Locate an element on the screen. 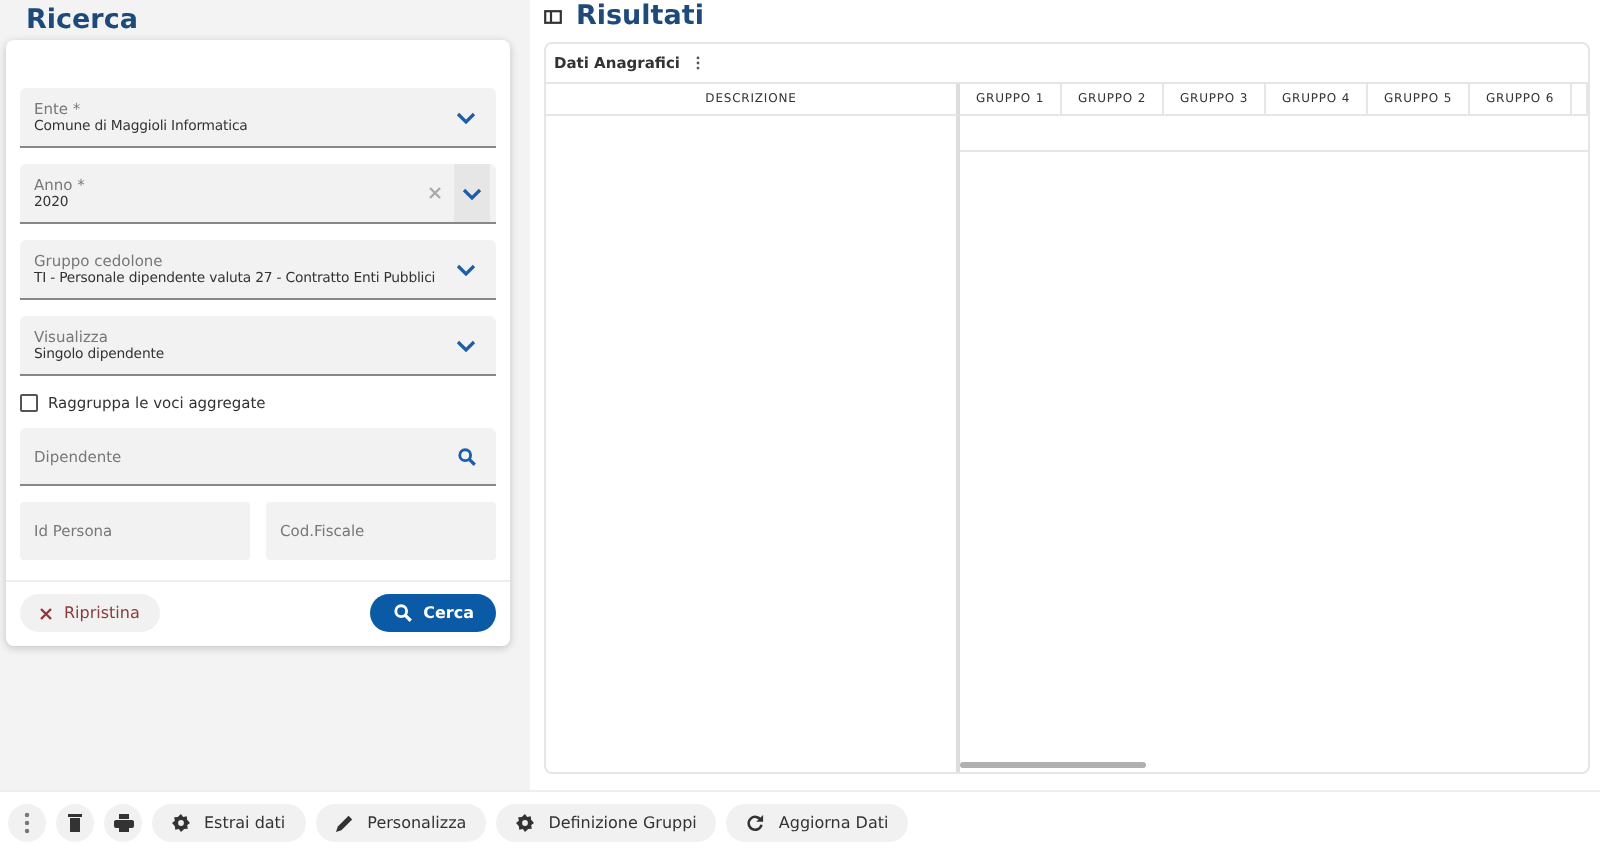 Image resolution: width=1600 pixels, height=852 pixels. refresh-icon is located at coordinates (755, 822).